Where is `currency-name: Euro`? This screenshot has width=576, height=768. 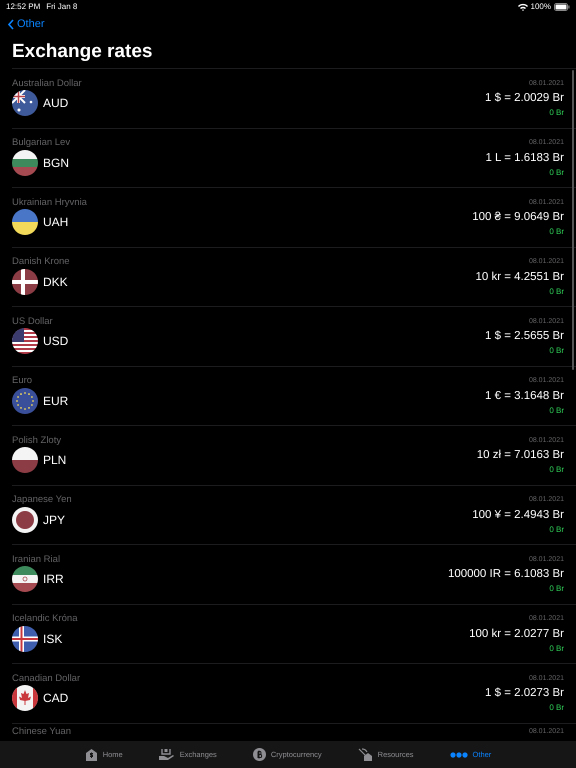
currency-name: Euro is located at coordinates (22, 380).